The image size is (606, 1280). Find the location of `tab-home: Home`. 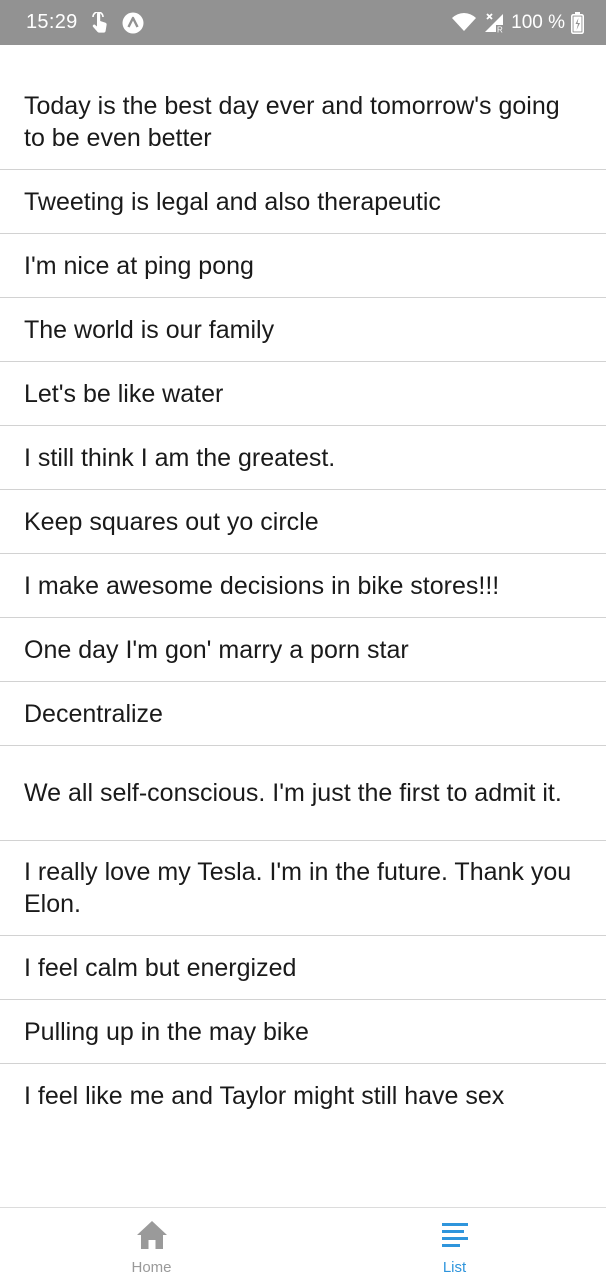

tab-home: Home is located at coordinates (151, 1244).